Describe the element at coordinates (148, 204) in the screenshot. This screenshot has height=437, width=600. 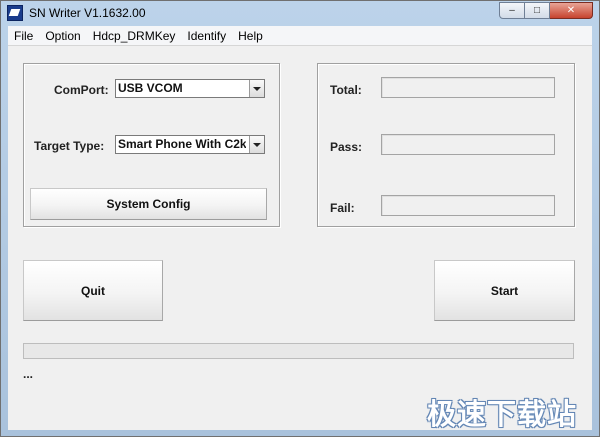
I see `system-config-button: System Config` at that location.